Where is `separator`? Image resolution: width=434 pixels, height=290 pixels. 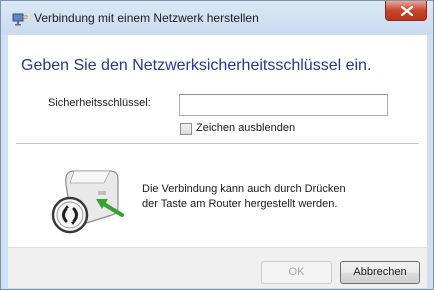 separator is located at coordinates (217, 143).